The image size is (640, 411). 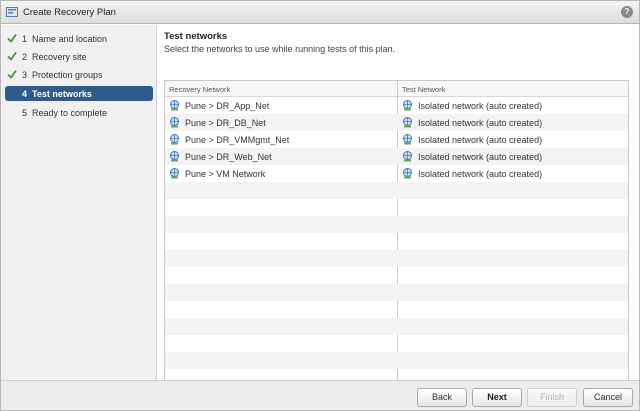 I want to click on recovery-network-name: Pune > DR_VMMgmt_Net, so click(x=237, y=139).